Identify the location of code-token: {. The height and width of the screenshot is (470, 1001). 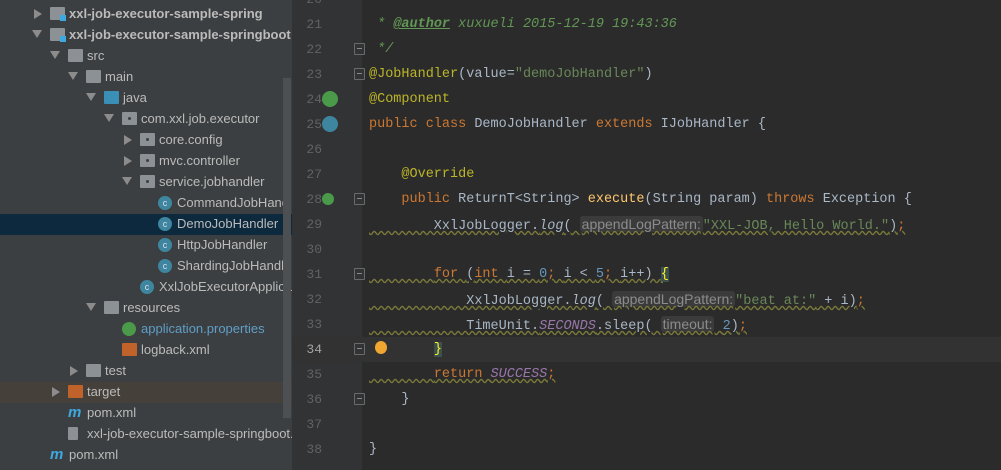
(664, 274).